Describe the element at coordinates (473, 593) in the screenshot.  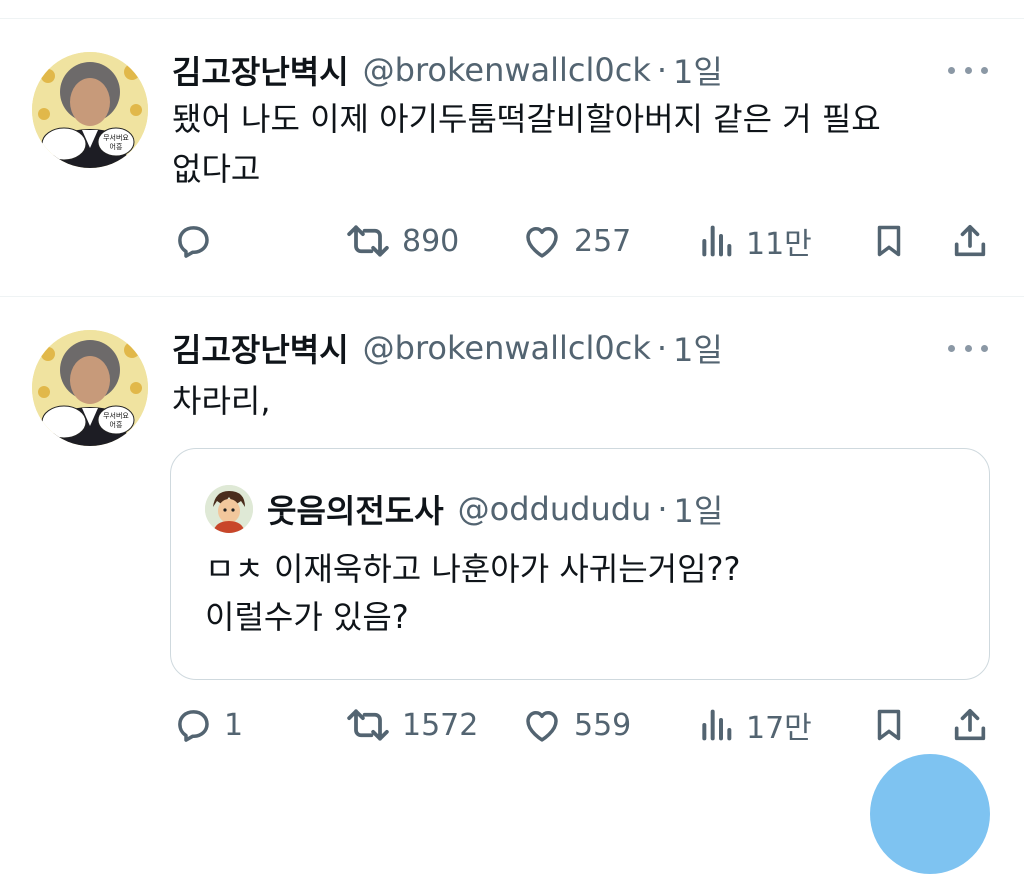
I see `quote-text: ㅁㅊ 이재욱하고 나훈아가 사귀는거임?? 이럴수가 있음?` at that location.